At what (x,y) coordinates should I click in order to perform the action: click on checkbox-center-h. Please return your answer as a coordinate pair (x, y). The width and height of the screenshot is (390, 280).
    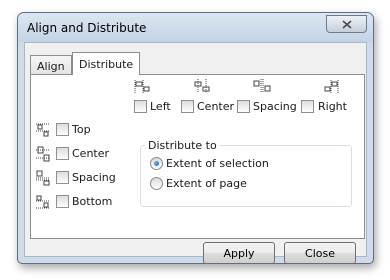
    Looking at the image, I should click on (187, 106).